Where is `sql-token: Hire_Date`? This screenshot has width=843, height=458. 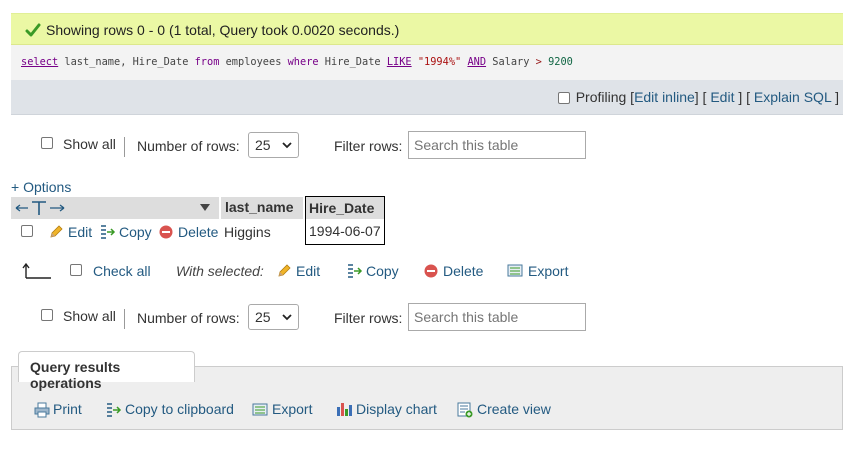
sql-token: Hire_Date is located at coordinates (352, 62).